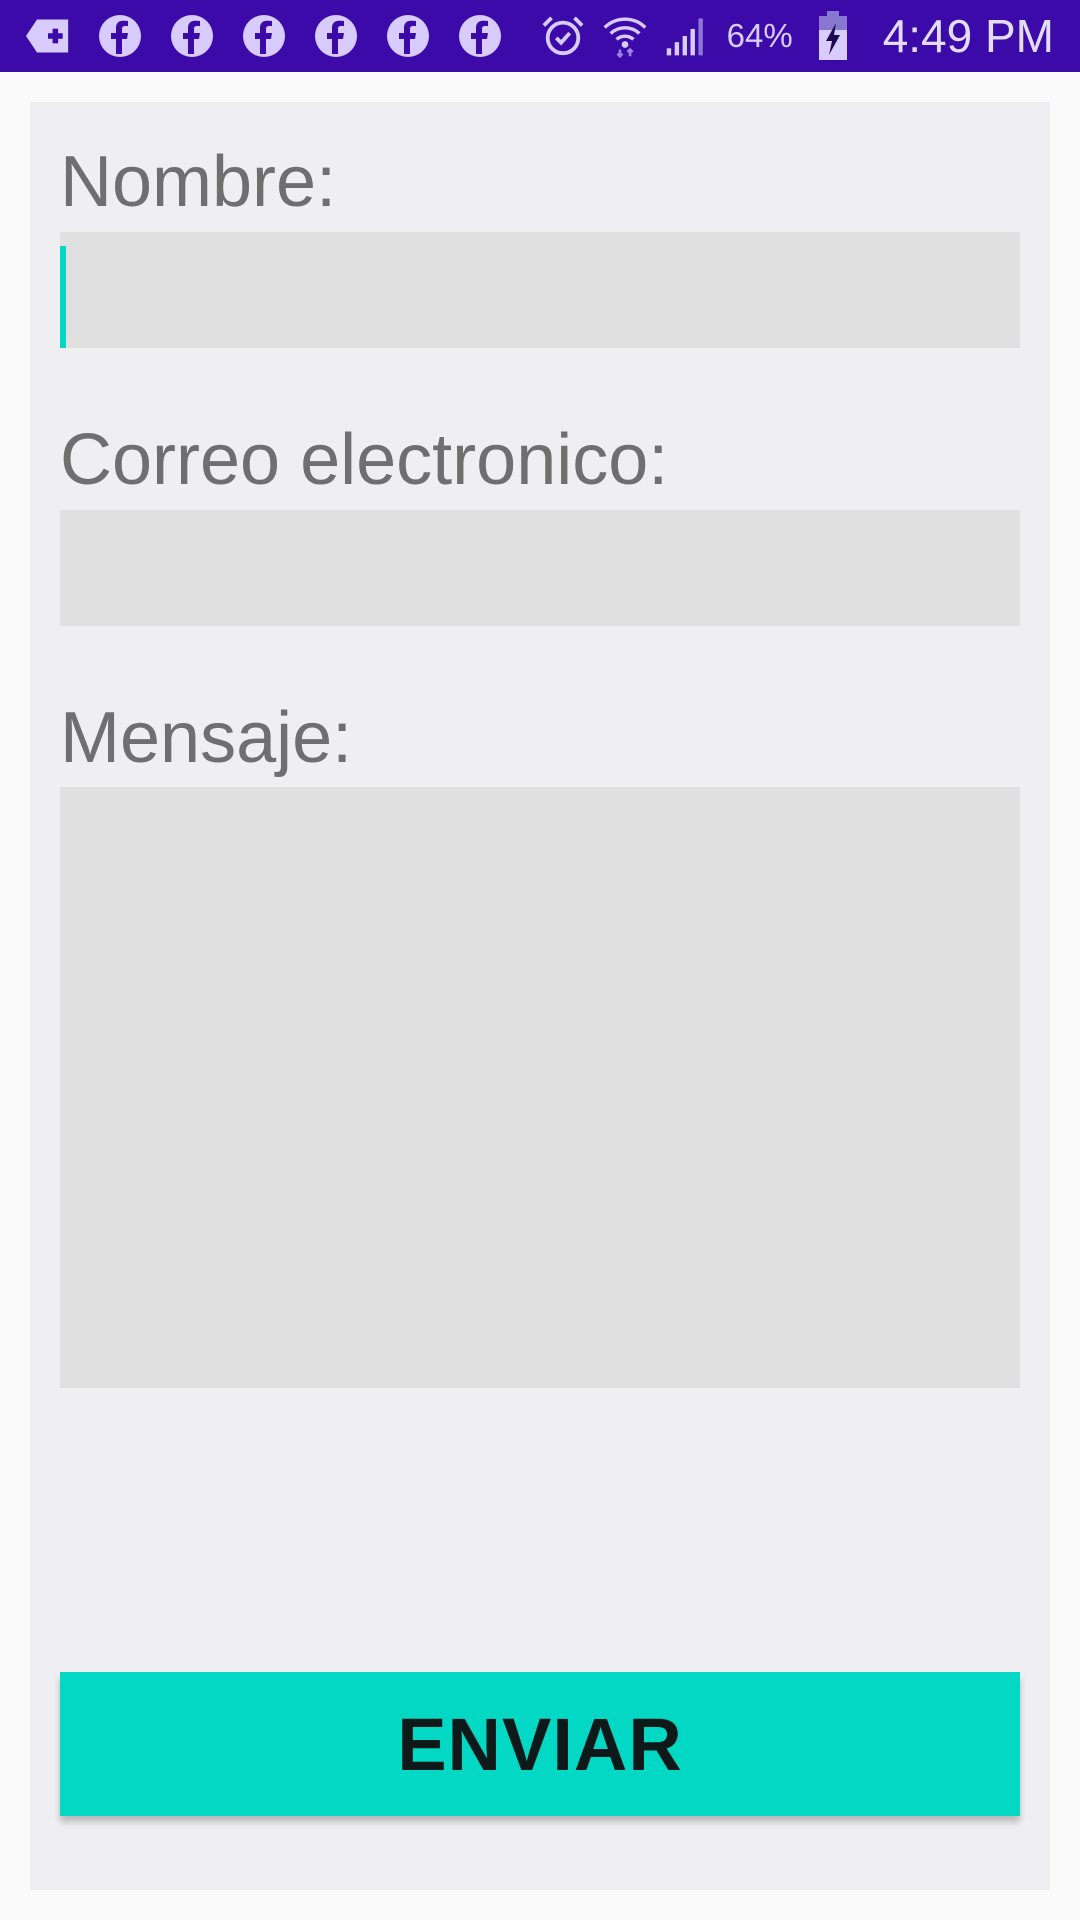 Image resolution: width=1080 pixels, height=1920 pixels. I want to click on battery-percent: 64%, so click(759, 35).